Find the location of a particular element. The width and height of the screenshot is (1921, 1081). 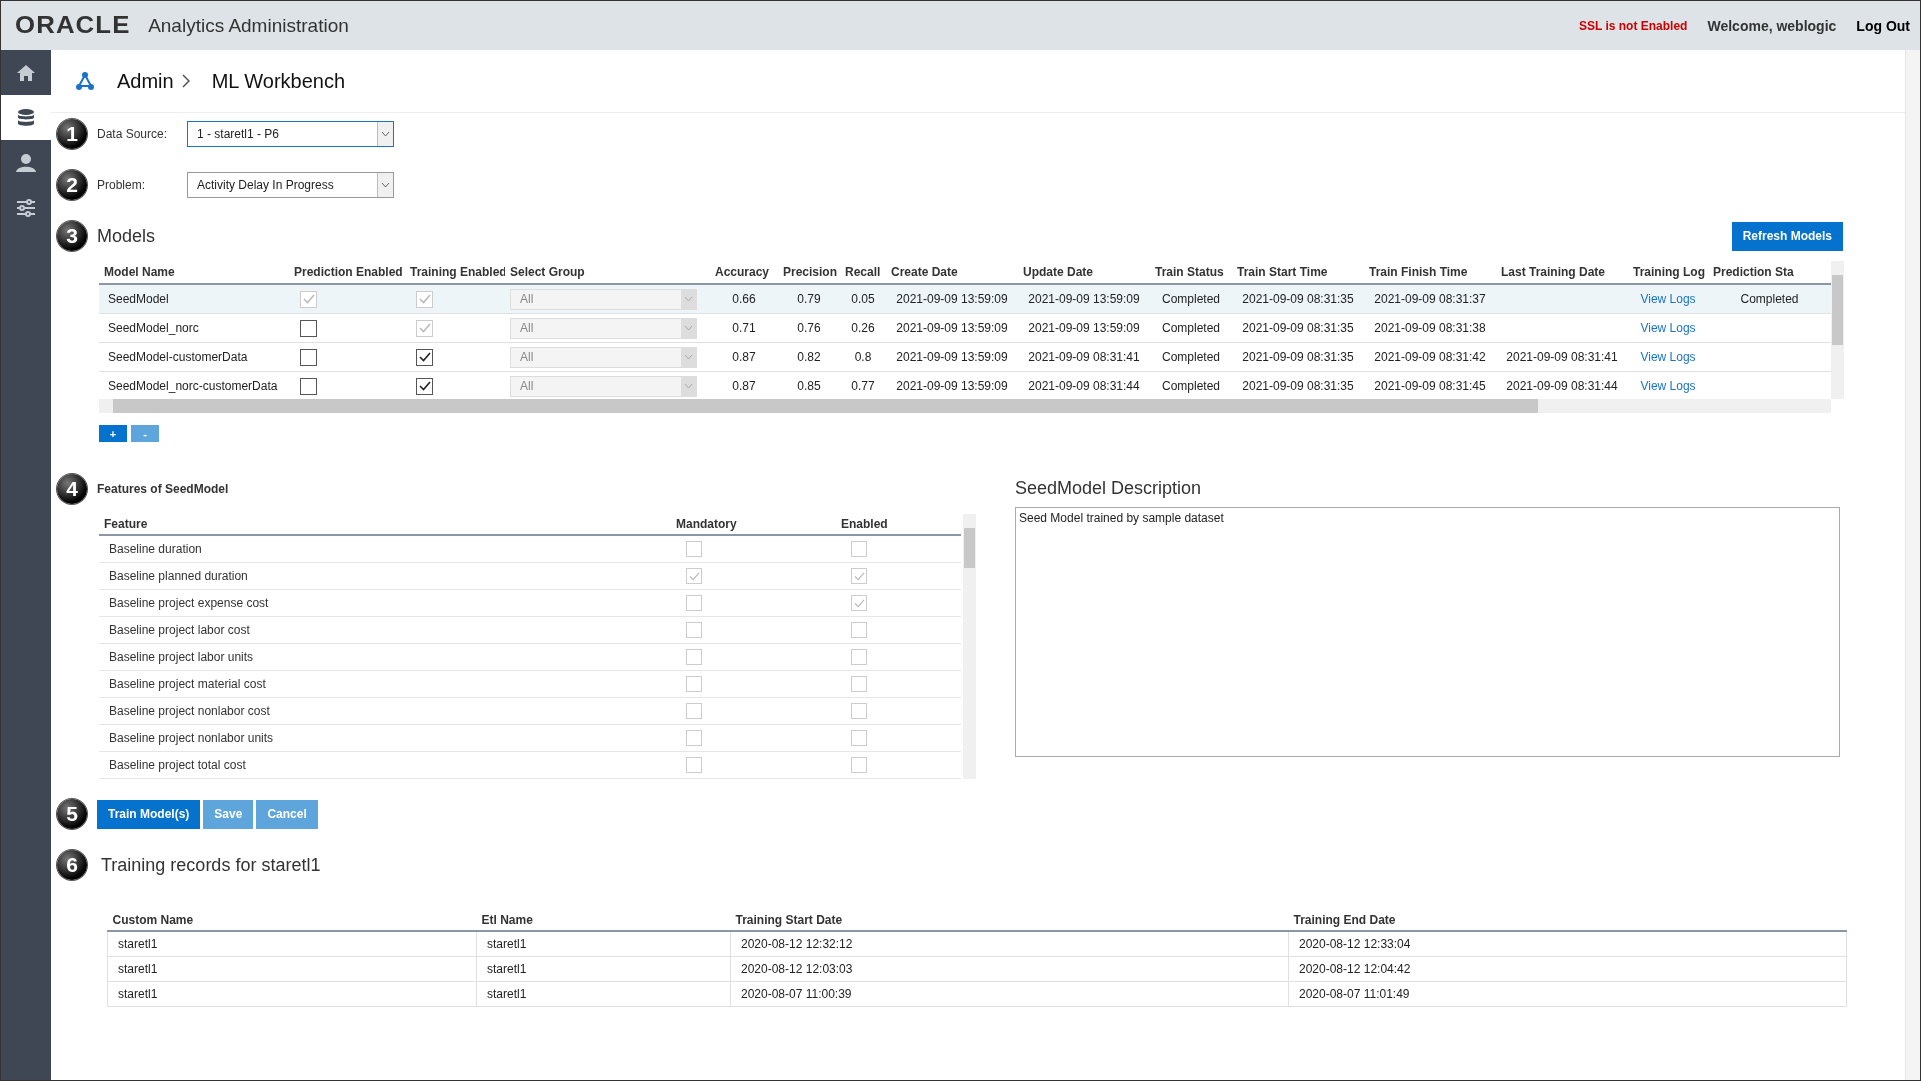

horizontal-scrollbar is located at coordinates (965, 406).